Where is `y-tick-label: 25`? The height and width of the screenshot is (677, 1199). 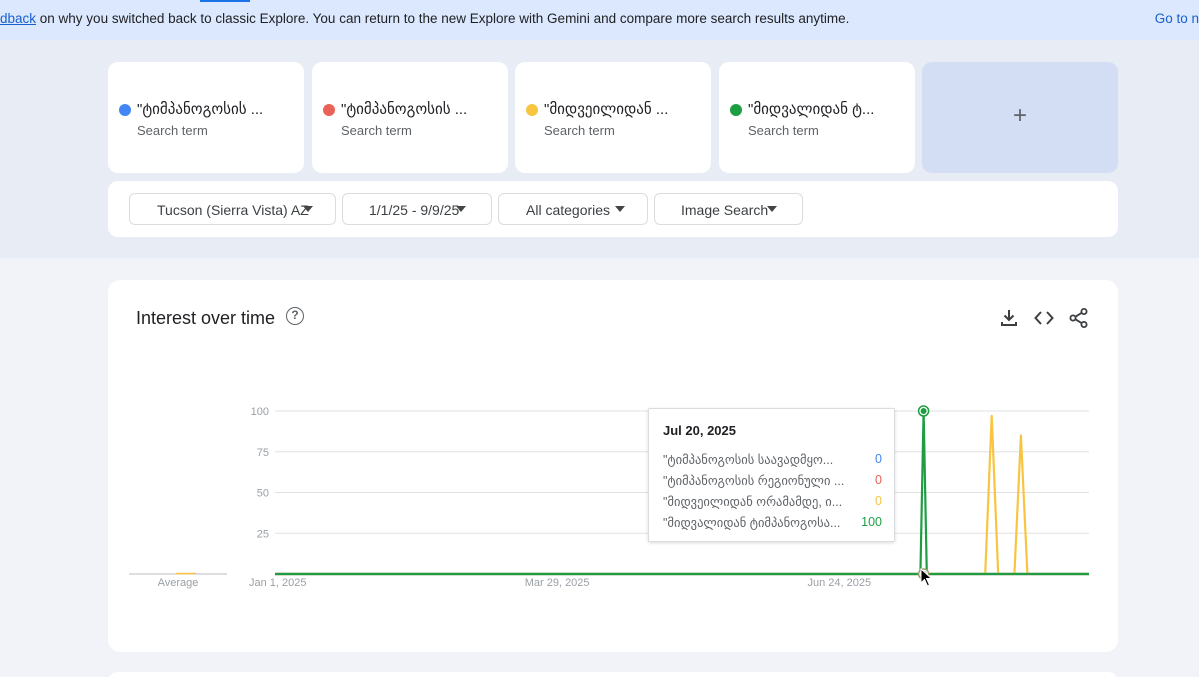
y-tick-label: 25 is located at coordinates (263, 534).